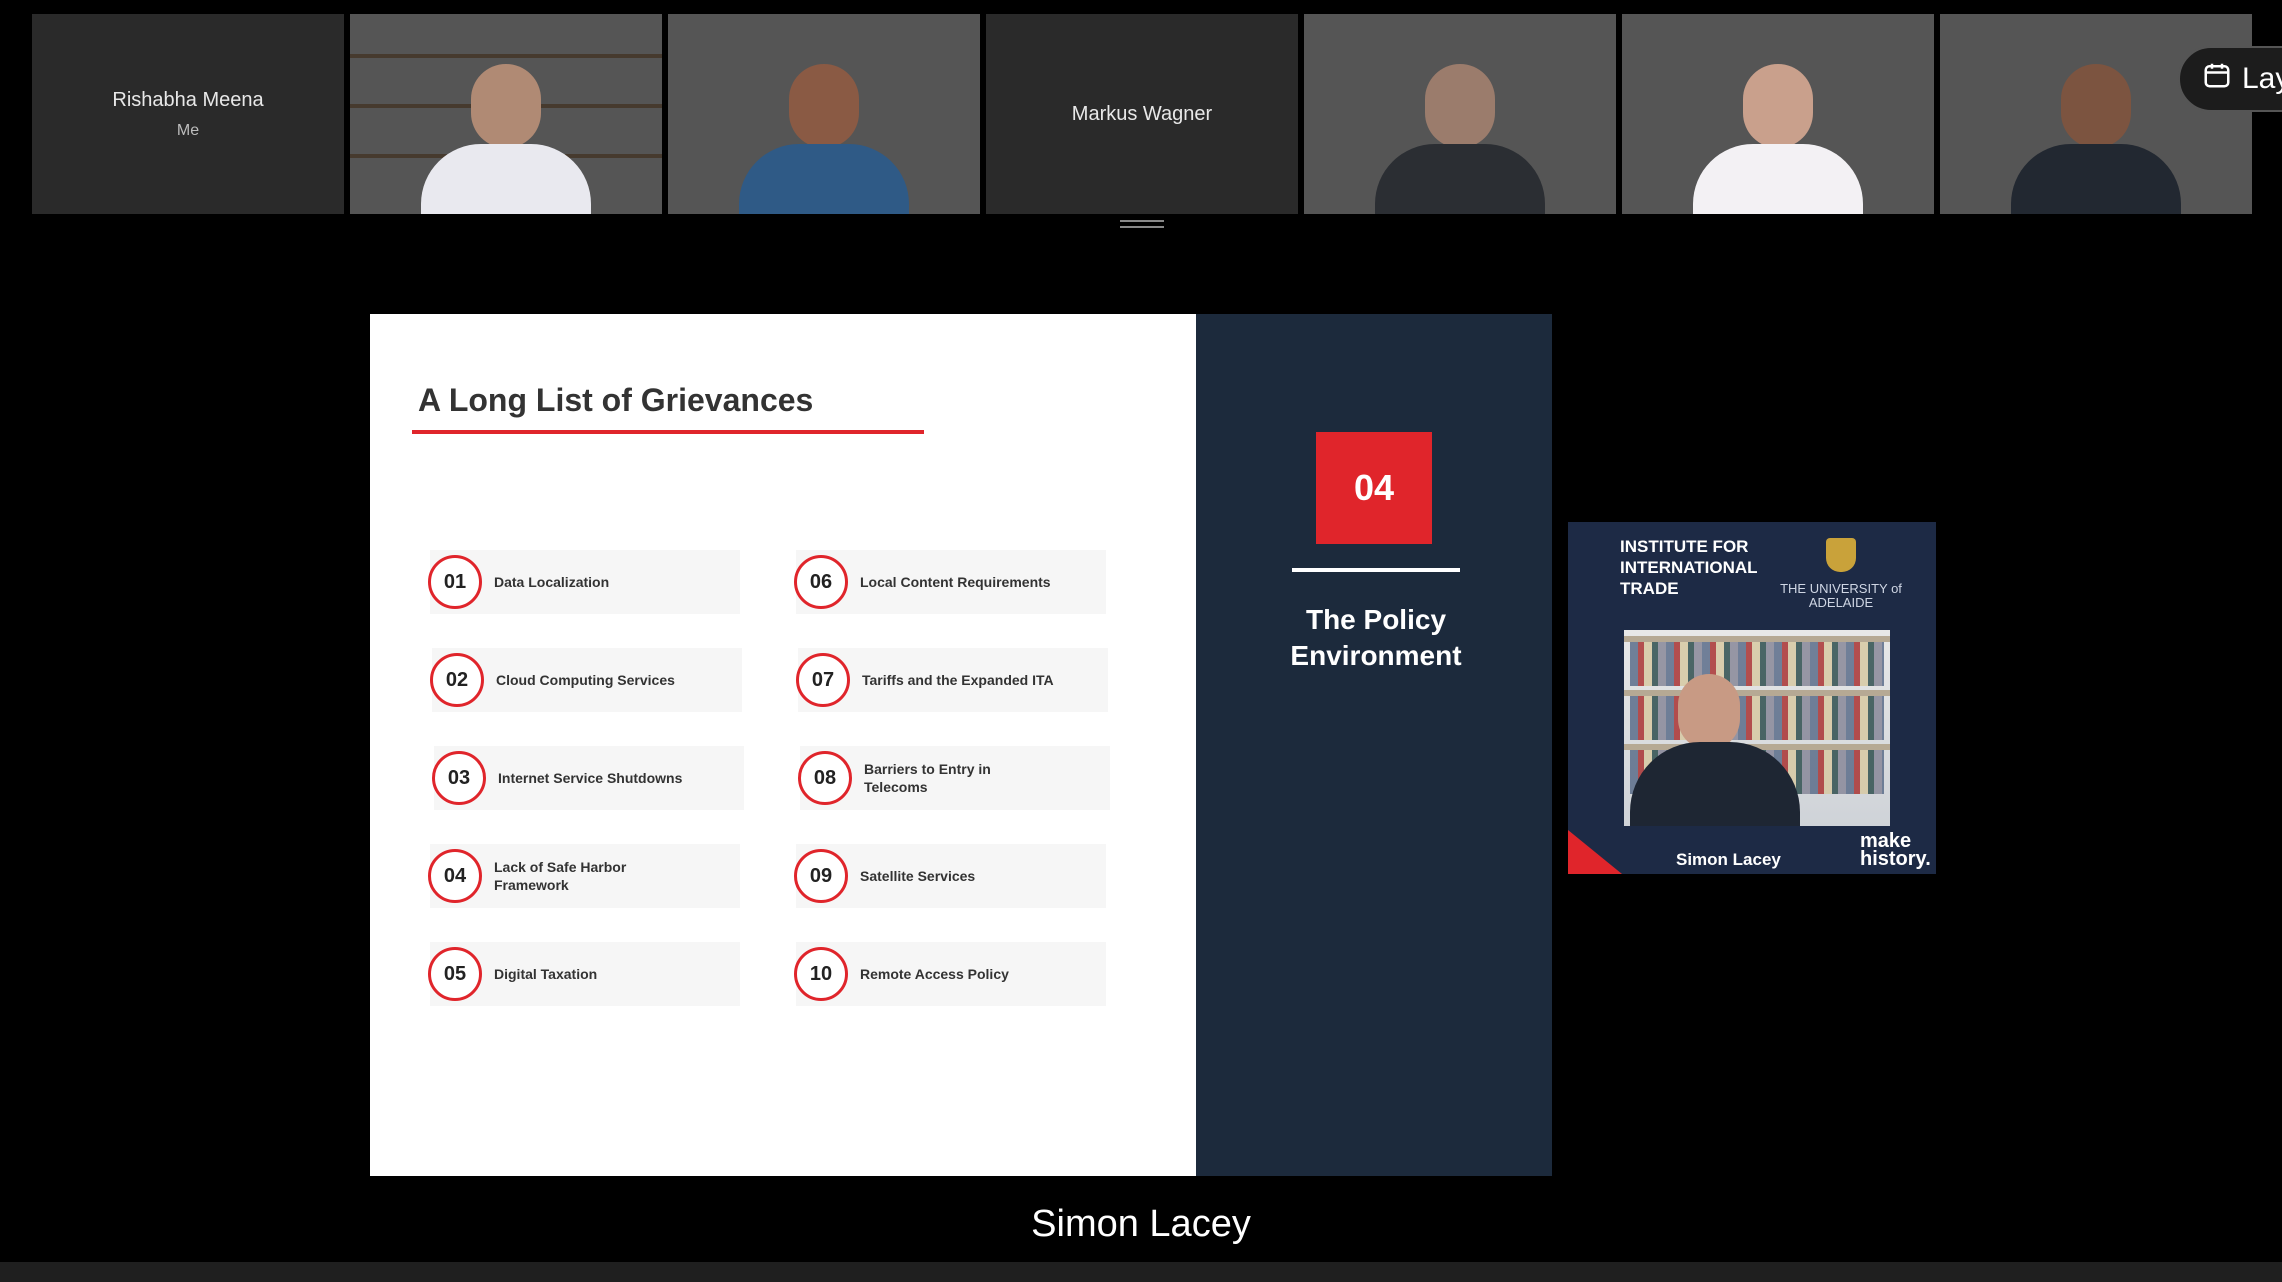  Describe the element at coordinates (934, 974) in the screenshot. I see `item-text: Remote Access Policy` at that location.